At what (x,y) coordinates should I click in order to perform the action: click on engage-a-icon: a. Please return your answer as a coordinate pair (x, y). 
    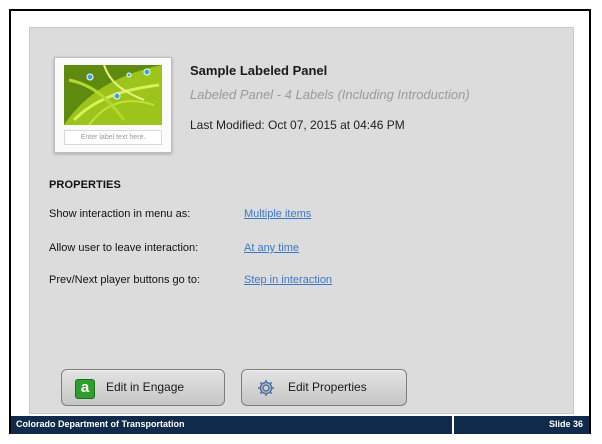
    Looking at the image, I should click on (85, 389).